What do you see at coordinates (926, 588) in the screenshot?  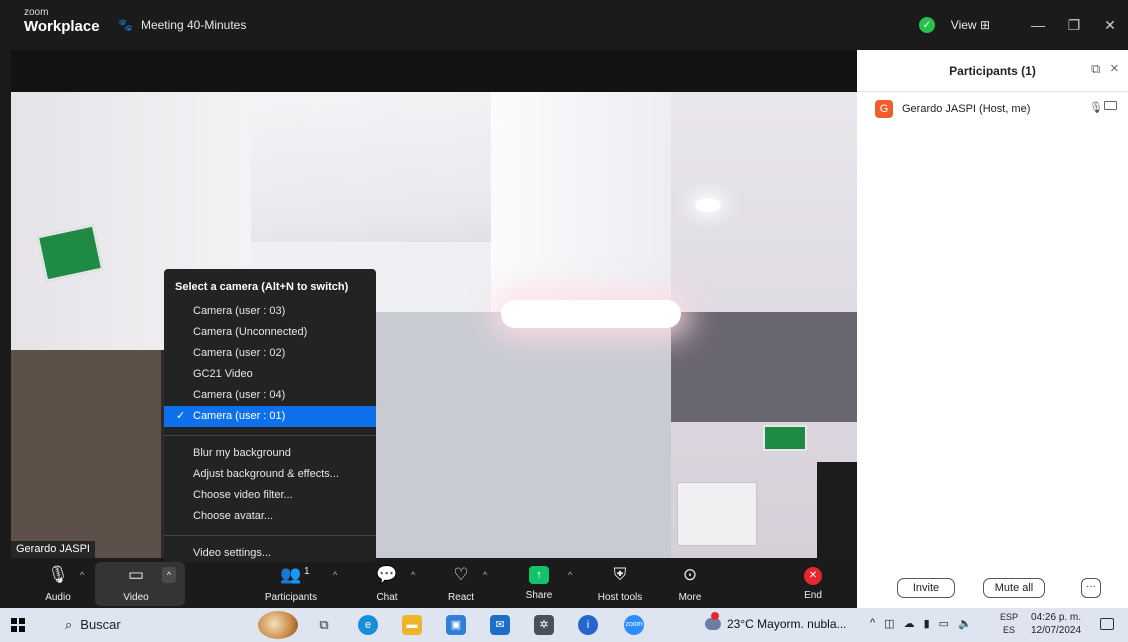 I see `invite-button: Invite` at bounding box center [926, 588].